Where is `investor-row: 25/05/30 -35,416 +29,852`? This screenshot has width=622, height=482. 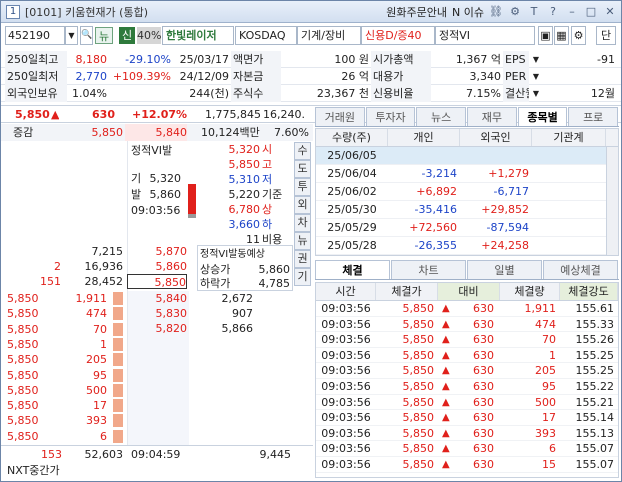
investor-row: 25/05/30 -35,416 +29,852 is located at coordinates (467, 210).